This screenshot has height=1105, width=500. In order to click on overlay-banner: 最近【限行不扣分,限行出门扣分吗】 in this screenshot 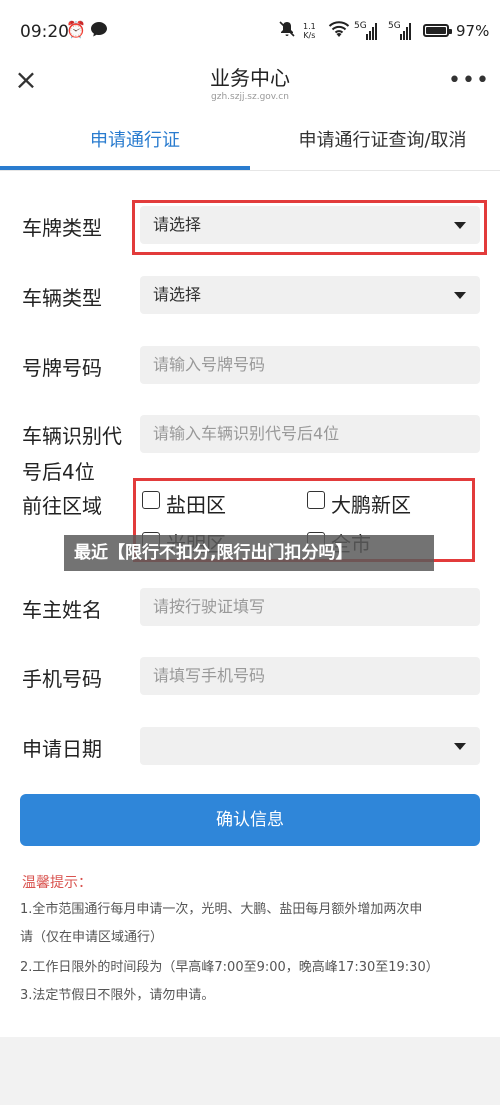, I will do `click(249, 553)`.